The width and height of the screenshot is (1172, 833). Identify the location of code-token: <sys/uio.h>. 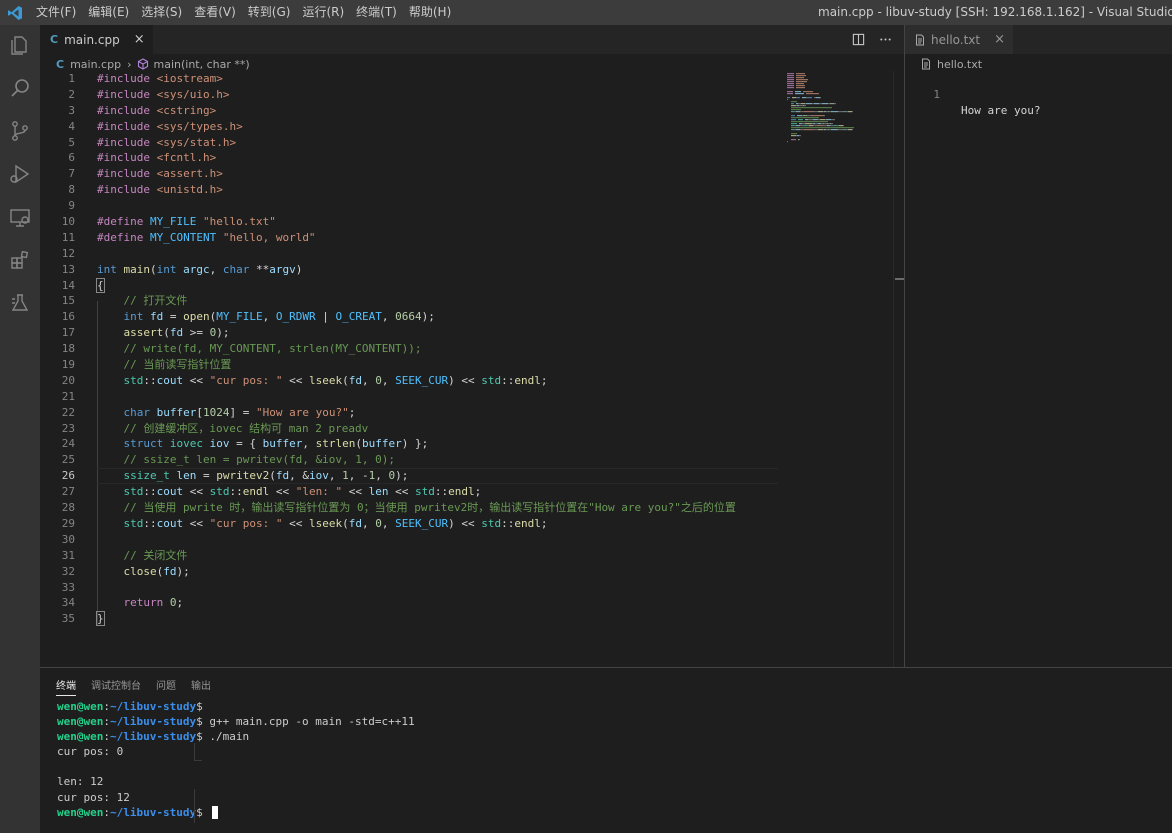
(193, 94).